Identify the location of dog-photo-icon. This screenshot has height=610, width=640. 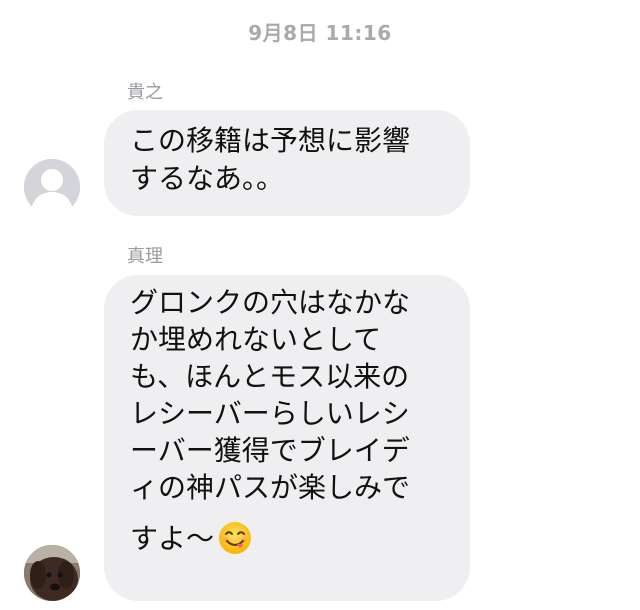
(52, 573).